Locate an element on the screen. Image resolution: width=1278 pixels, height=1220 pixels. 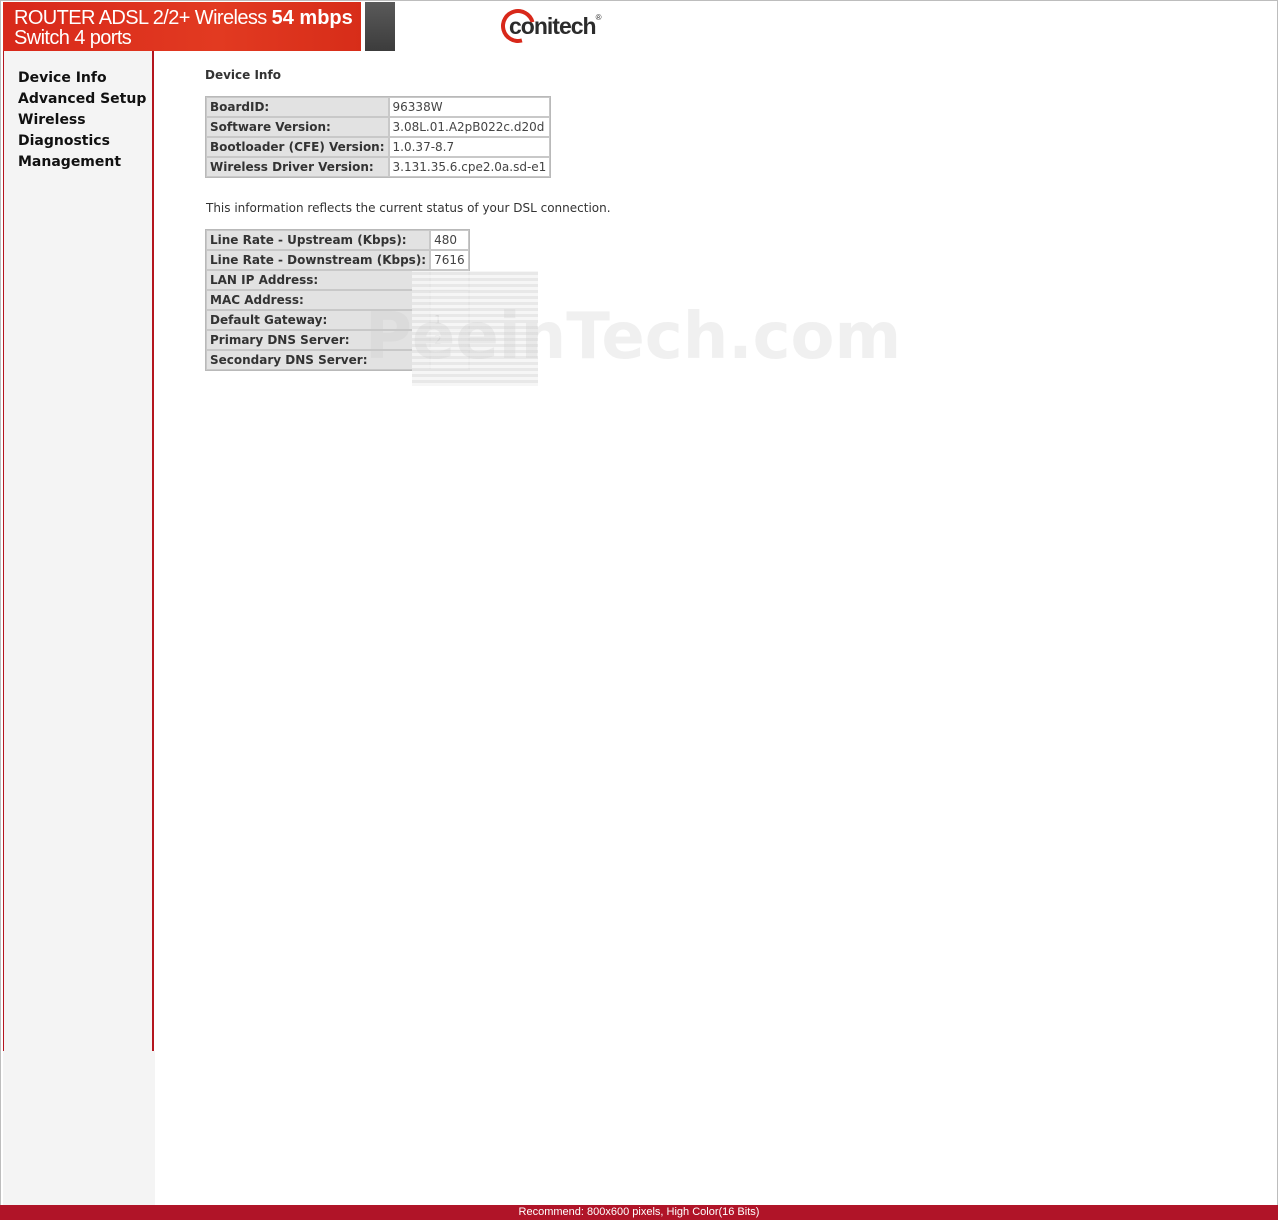
table-row: Line Rate - Upstream (Kbps): 480 is located at coordinates (337, 240).